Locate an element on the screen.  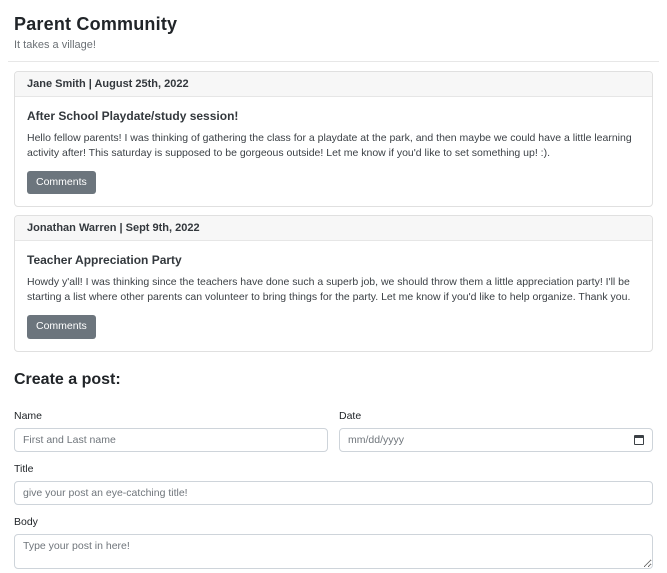
name-input is located at coordinates (171, 439).